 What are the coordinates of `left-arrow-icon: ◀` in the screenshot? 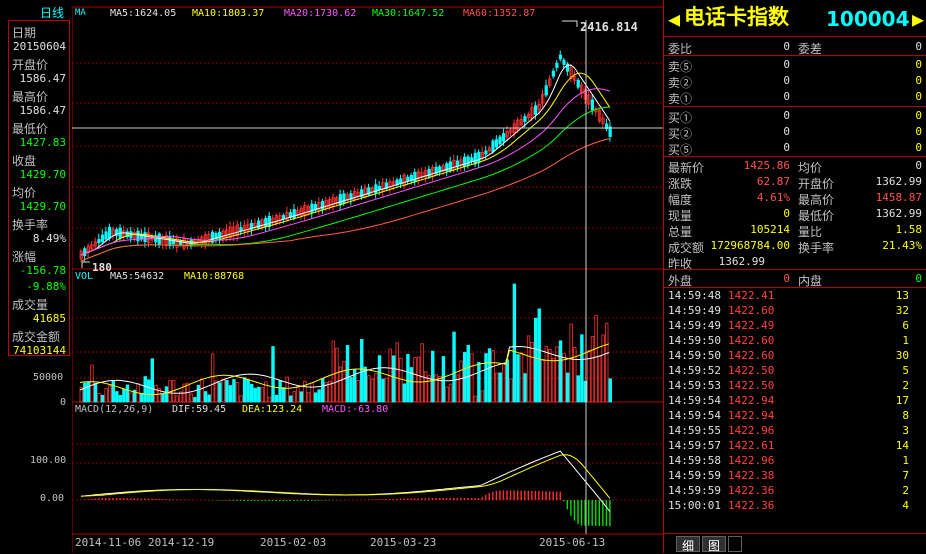 It's located at (674, 19).